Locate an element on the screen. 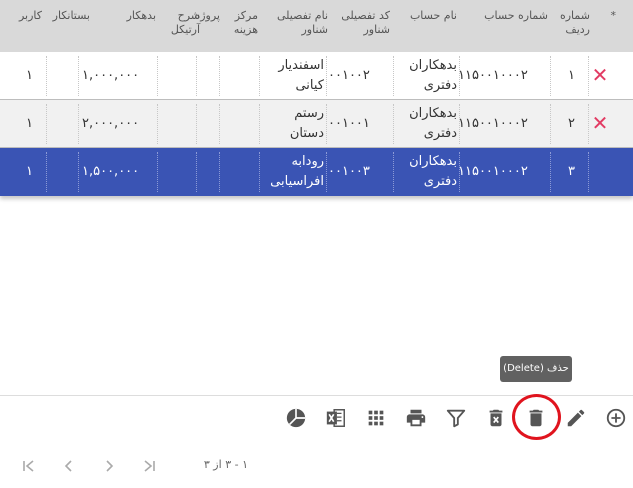  chart-icon is located at coordinates (296, 418).